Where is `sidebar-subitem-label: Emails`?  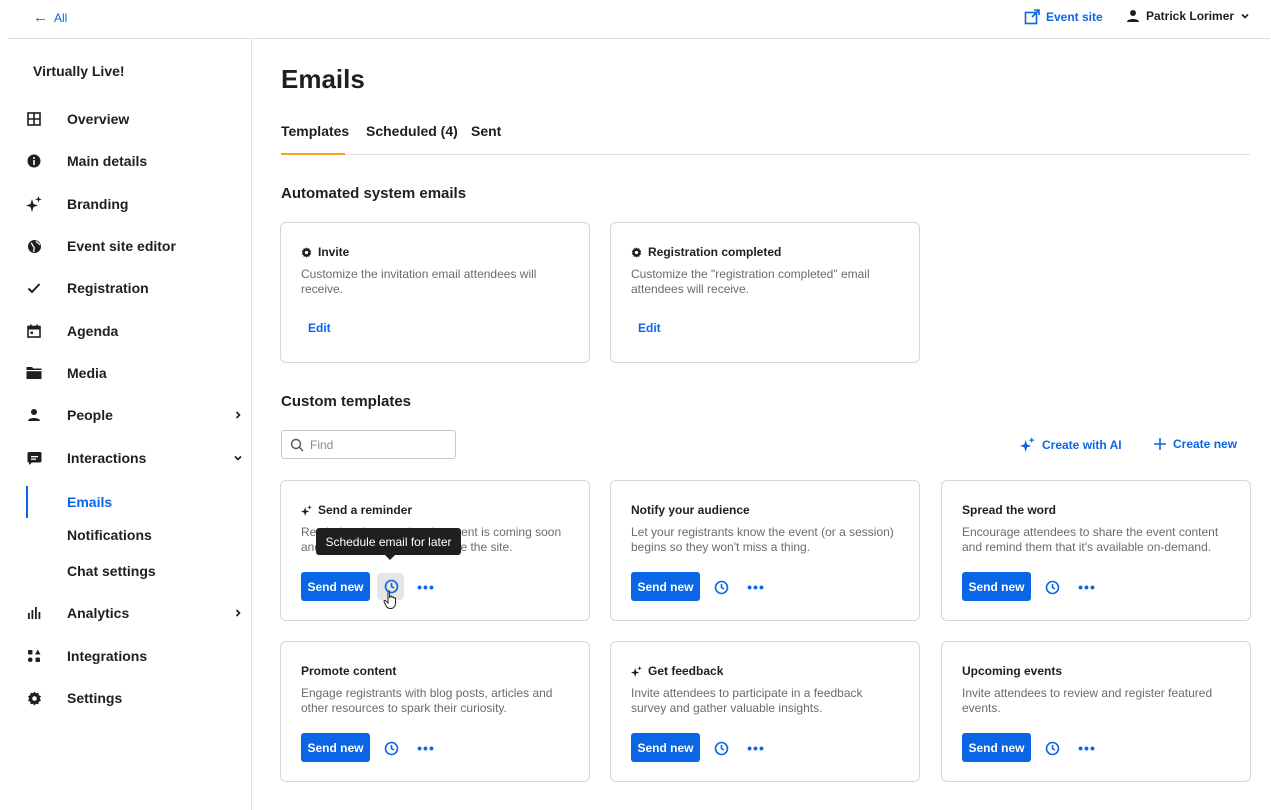 sidebar-subitem-label: Emails is located at coordinates (90, 502).